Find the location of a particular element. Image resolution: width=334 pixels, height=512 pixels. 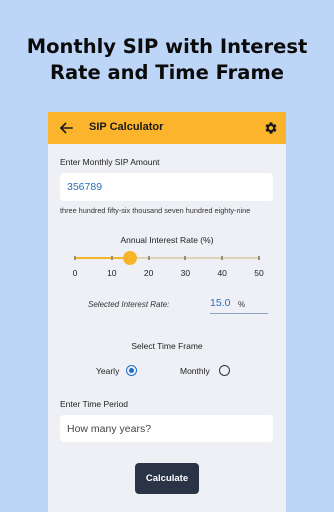

slider-tick-label: 0 is located at coordinates (75, 273).